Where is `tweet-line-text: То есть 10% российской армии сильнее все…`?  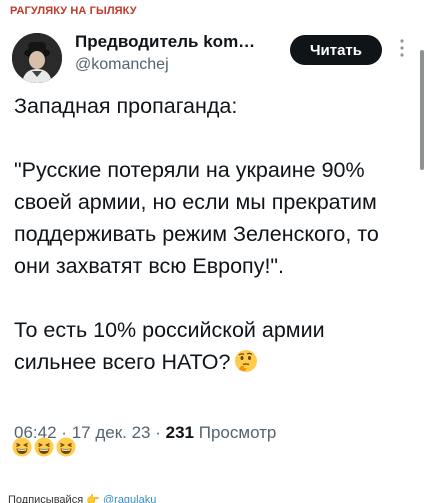 tweet-line-text: То есть 10% российской армии сильнее все… is located at coordinates (169, 346).